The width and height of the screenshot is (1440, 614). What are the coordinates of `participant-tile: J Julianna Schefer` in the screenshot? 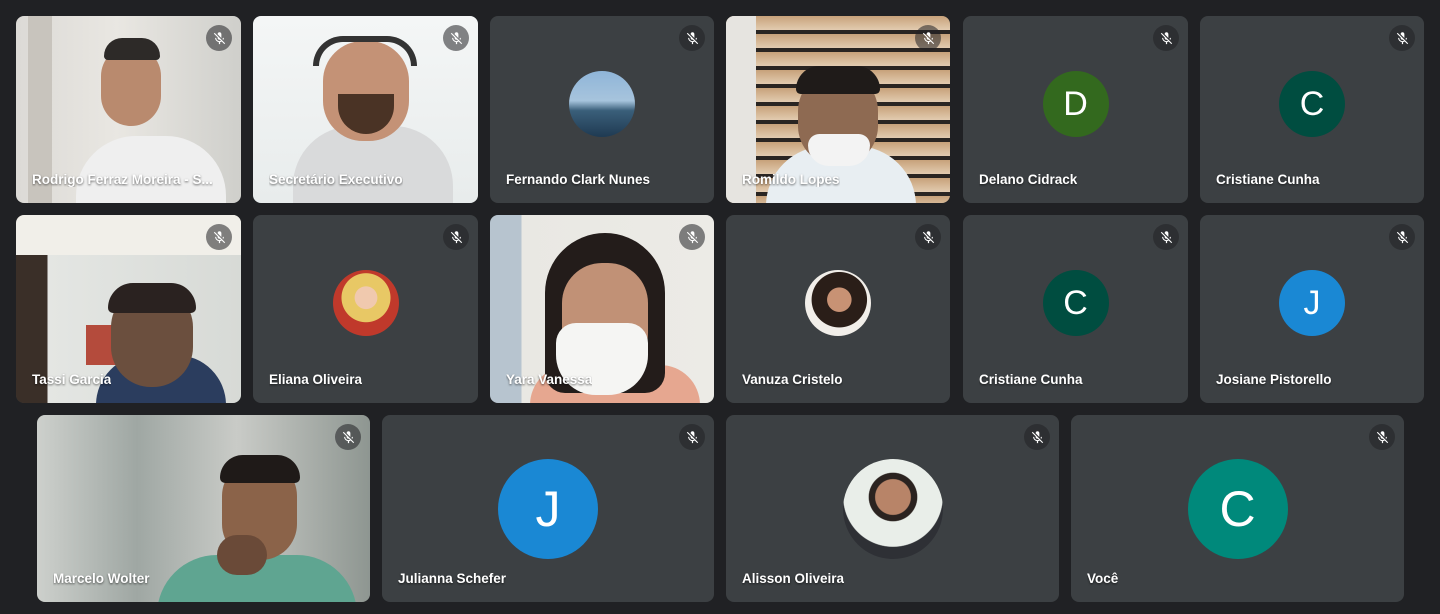 It's located at (548, 508).